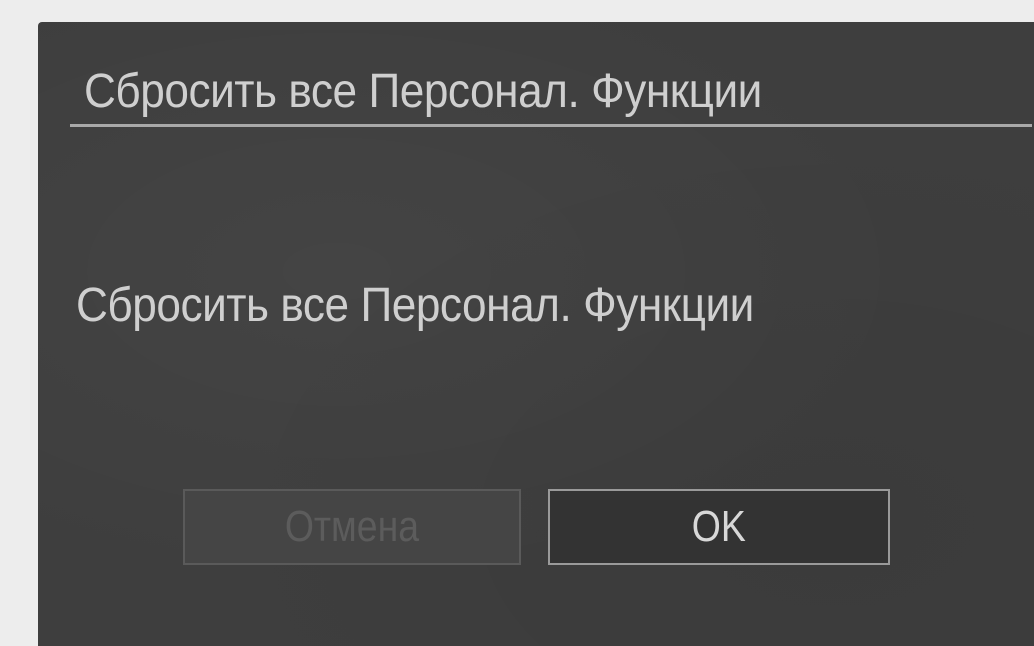 The width and height of the screenshot is (1034, 646). I want to click on title-divider, so click(551, 125).